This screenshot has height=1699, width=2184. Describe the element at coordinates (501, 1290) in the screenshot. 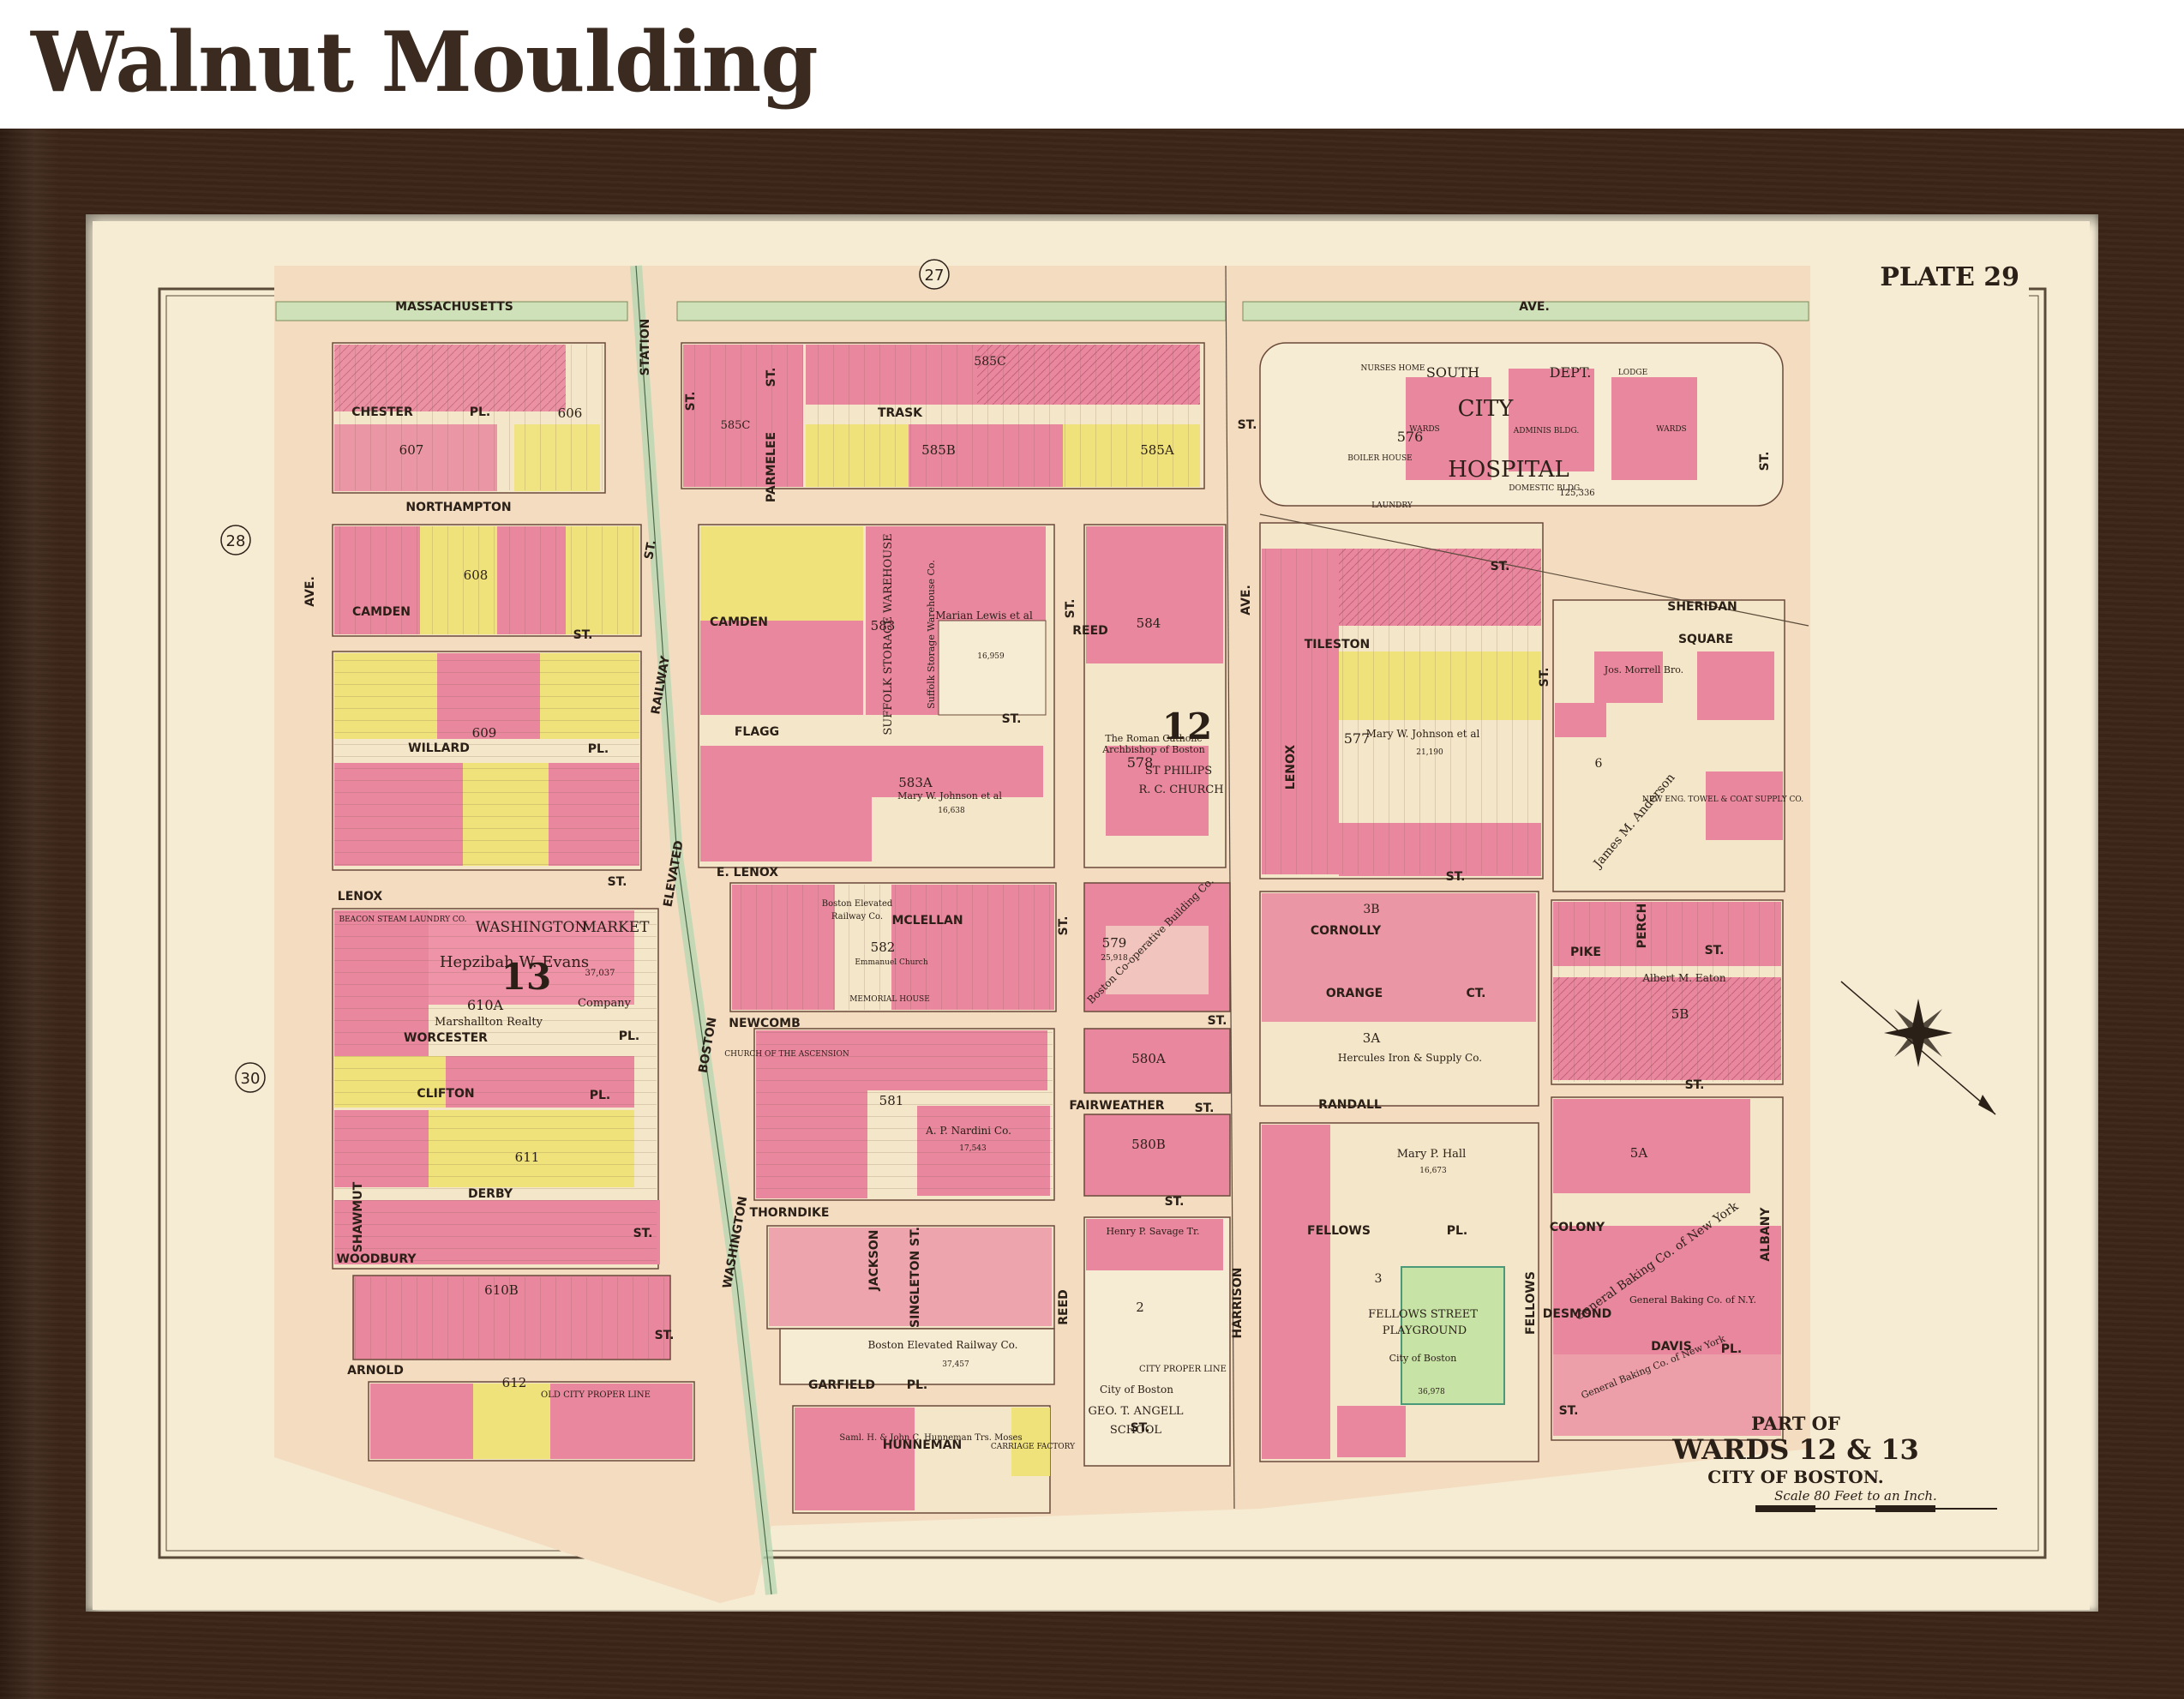

I see `landmark-label-70: 610B` at that location.